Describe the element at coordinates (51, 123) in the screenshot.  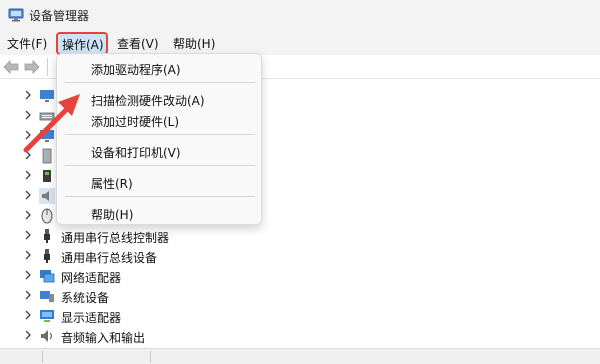
I see `annotation-arrow-icon` at that location.